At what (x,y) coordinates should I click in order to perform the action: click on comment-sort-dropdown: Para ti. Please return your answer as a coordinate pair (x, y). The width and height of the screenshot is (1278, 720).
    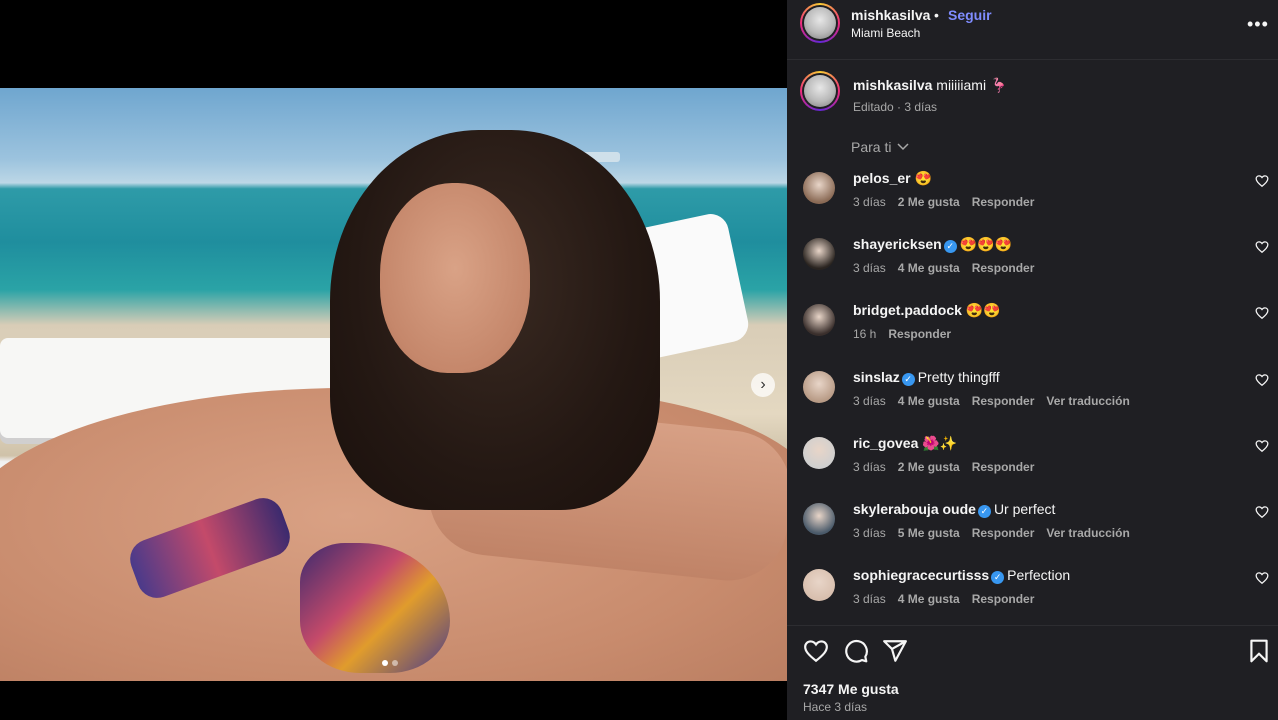
    Looking at the image, I should click on (880, 147).